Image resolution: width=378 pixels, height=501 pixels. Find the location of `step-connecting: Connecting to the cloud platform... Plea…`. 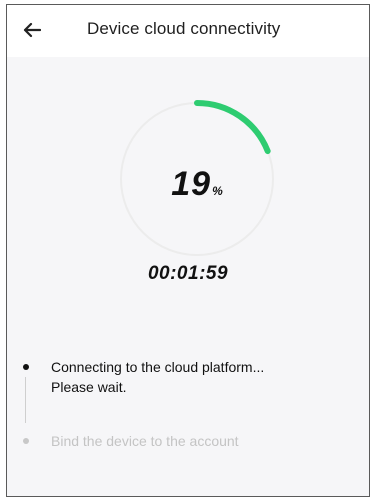

step-connecting: Connecting to the cloud platform... Plea… is located at coordinates (191, 390).